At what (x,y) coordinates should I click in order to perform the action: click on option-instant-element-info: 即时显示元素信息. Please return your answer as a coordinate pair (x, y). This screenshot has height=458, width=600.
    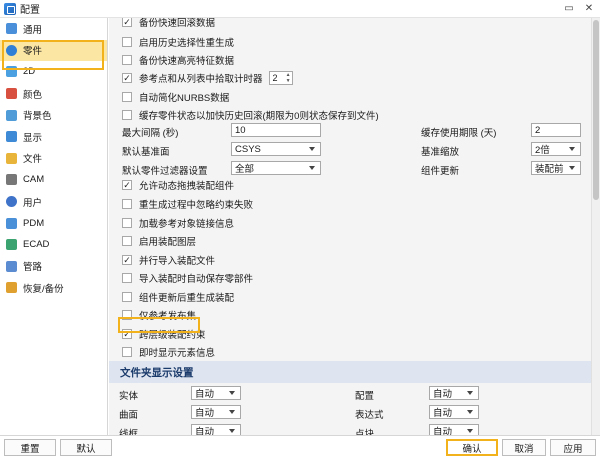
    Looking at the image, I should click on (350, 352).